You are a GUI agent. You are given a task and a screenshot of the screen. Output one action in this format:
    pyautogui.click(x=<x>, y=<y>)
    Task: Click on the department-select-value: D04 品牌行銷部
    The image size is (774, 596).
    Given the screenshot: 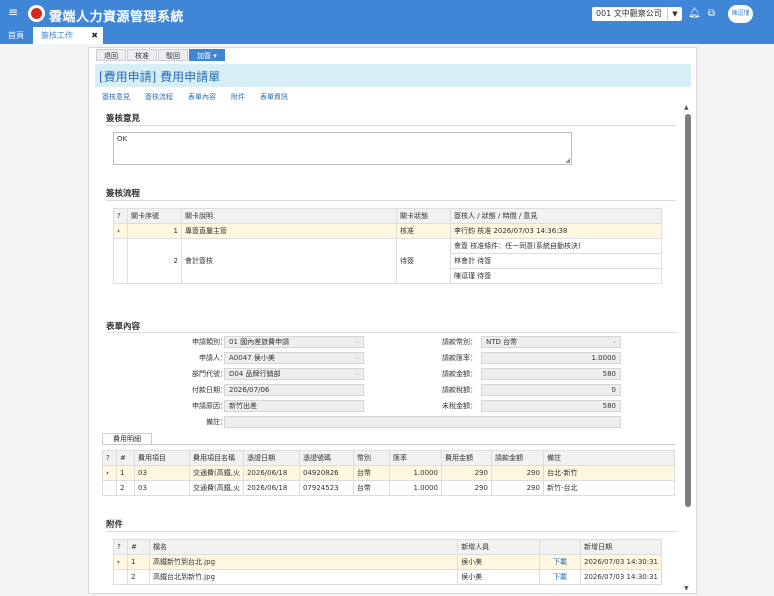 What is the action you would take?
    pyautogui.click(x=255, y=374)
    